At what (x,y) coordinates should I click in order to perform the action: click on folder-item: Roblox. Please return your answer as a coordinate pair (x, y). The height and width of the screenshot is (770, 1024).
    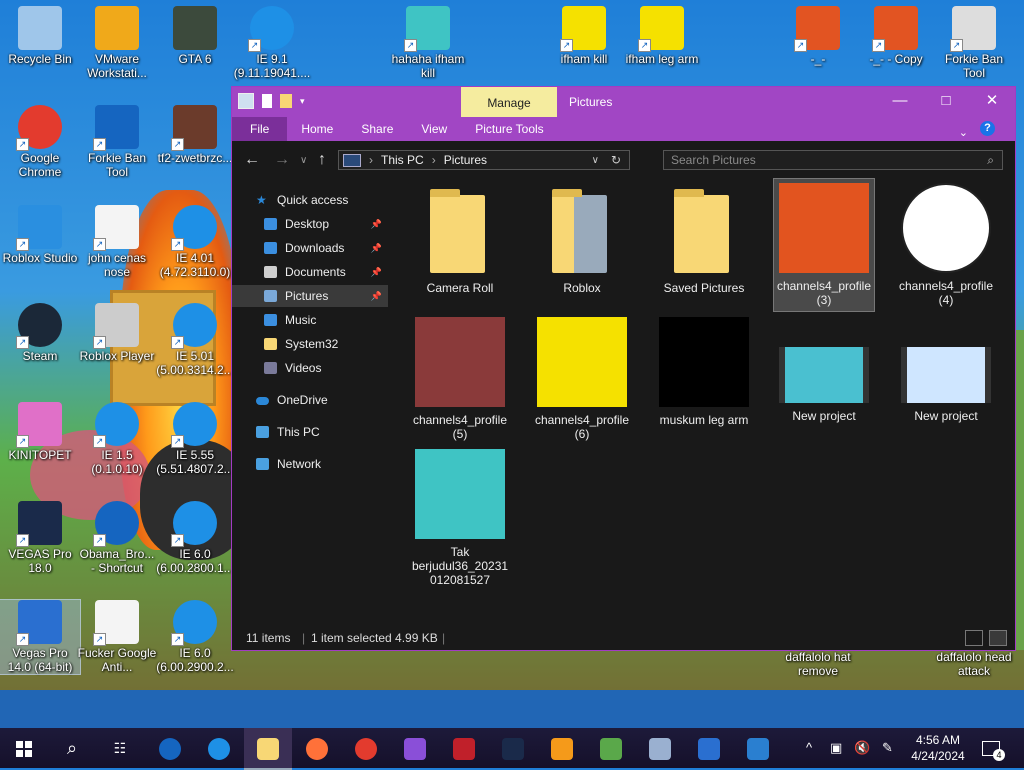
    Looking at the image, I should click on (582, 240).